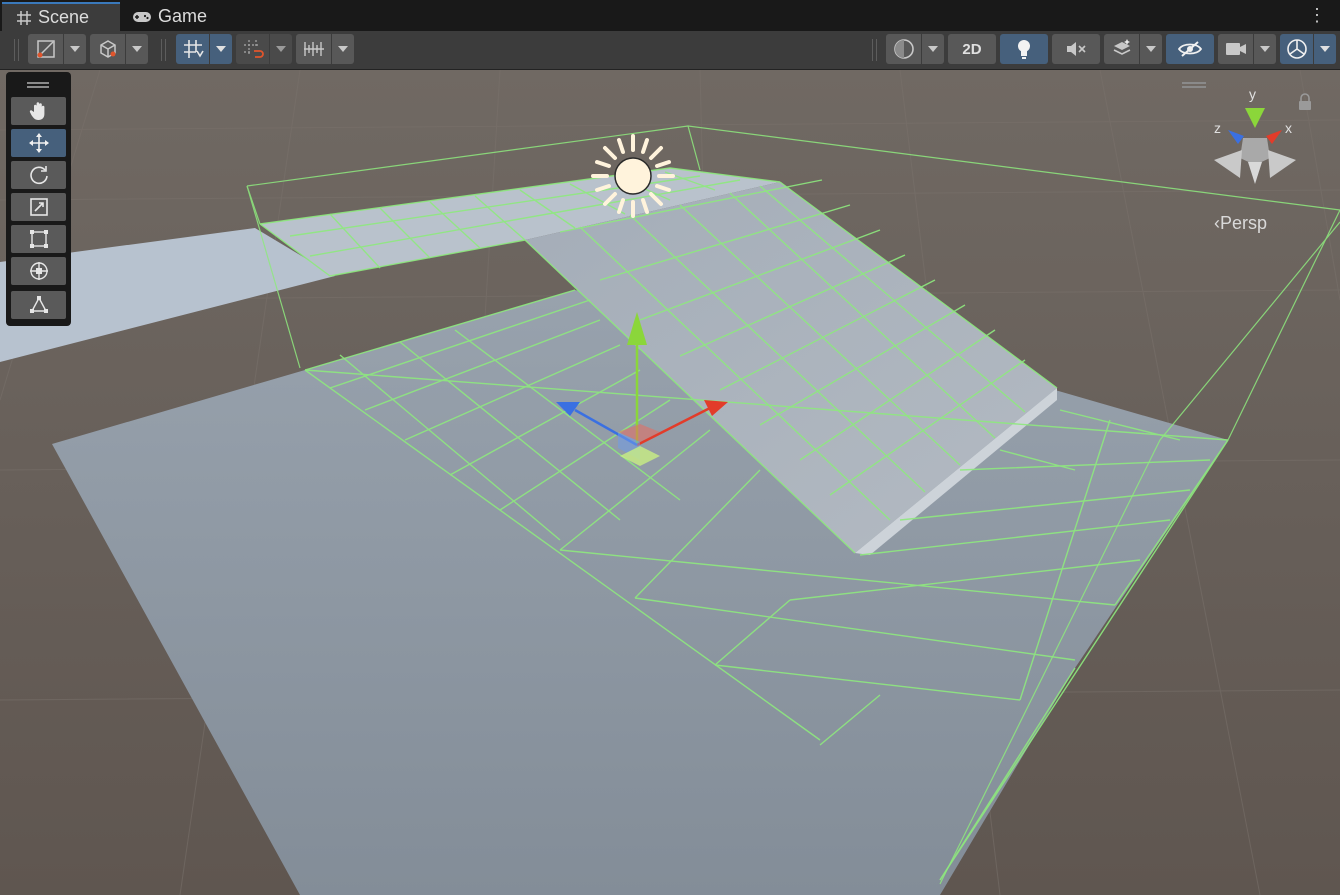 This screenshot has height=895, width=1340. I want to click on scene-camera-button, so click(1247, 49).